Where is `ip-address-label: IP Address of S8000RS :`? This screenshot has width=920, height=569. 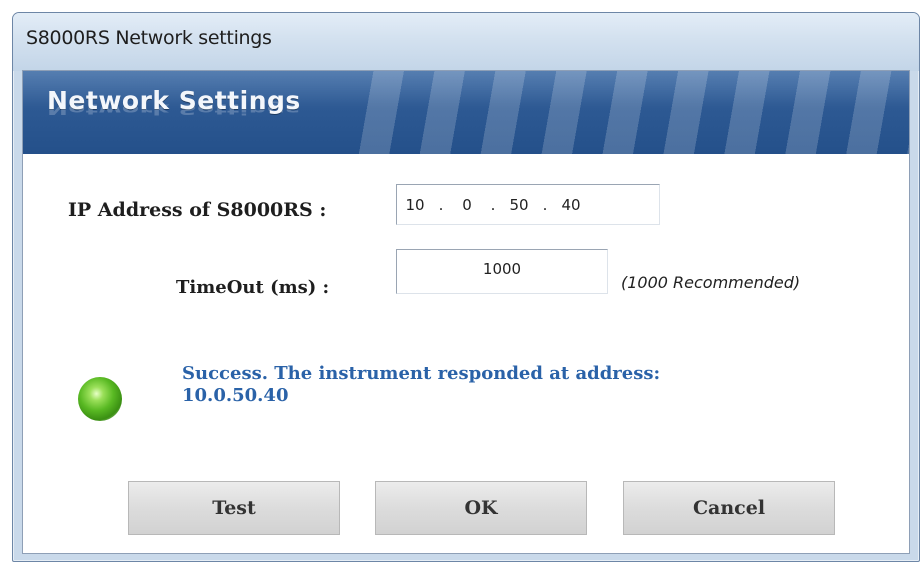 ip-address-label: IP Address of S8000RS : is located at coordinates (197, 210).